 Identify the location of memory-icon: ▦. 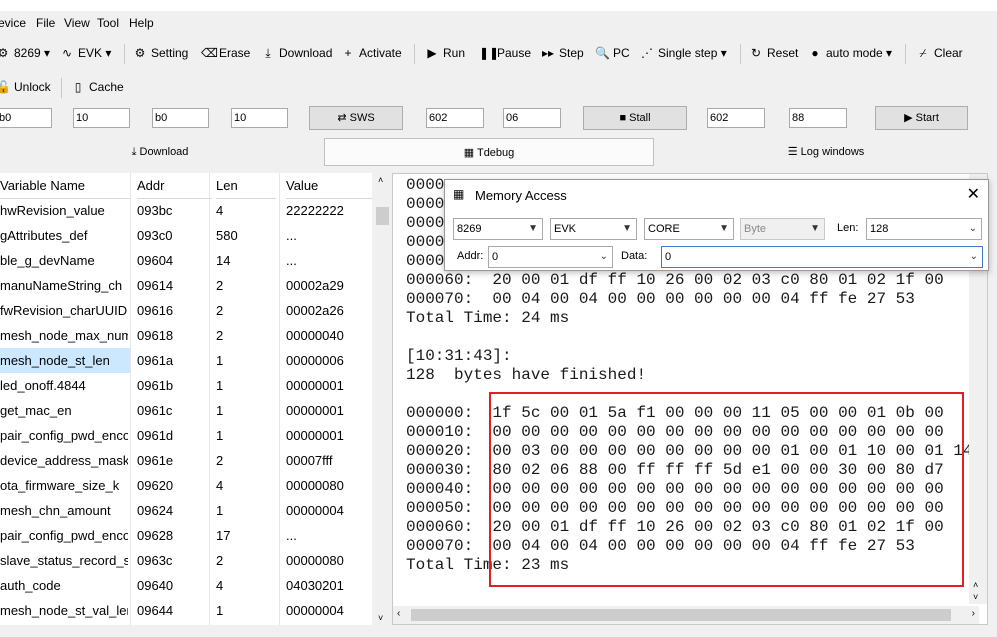
(459, 194).